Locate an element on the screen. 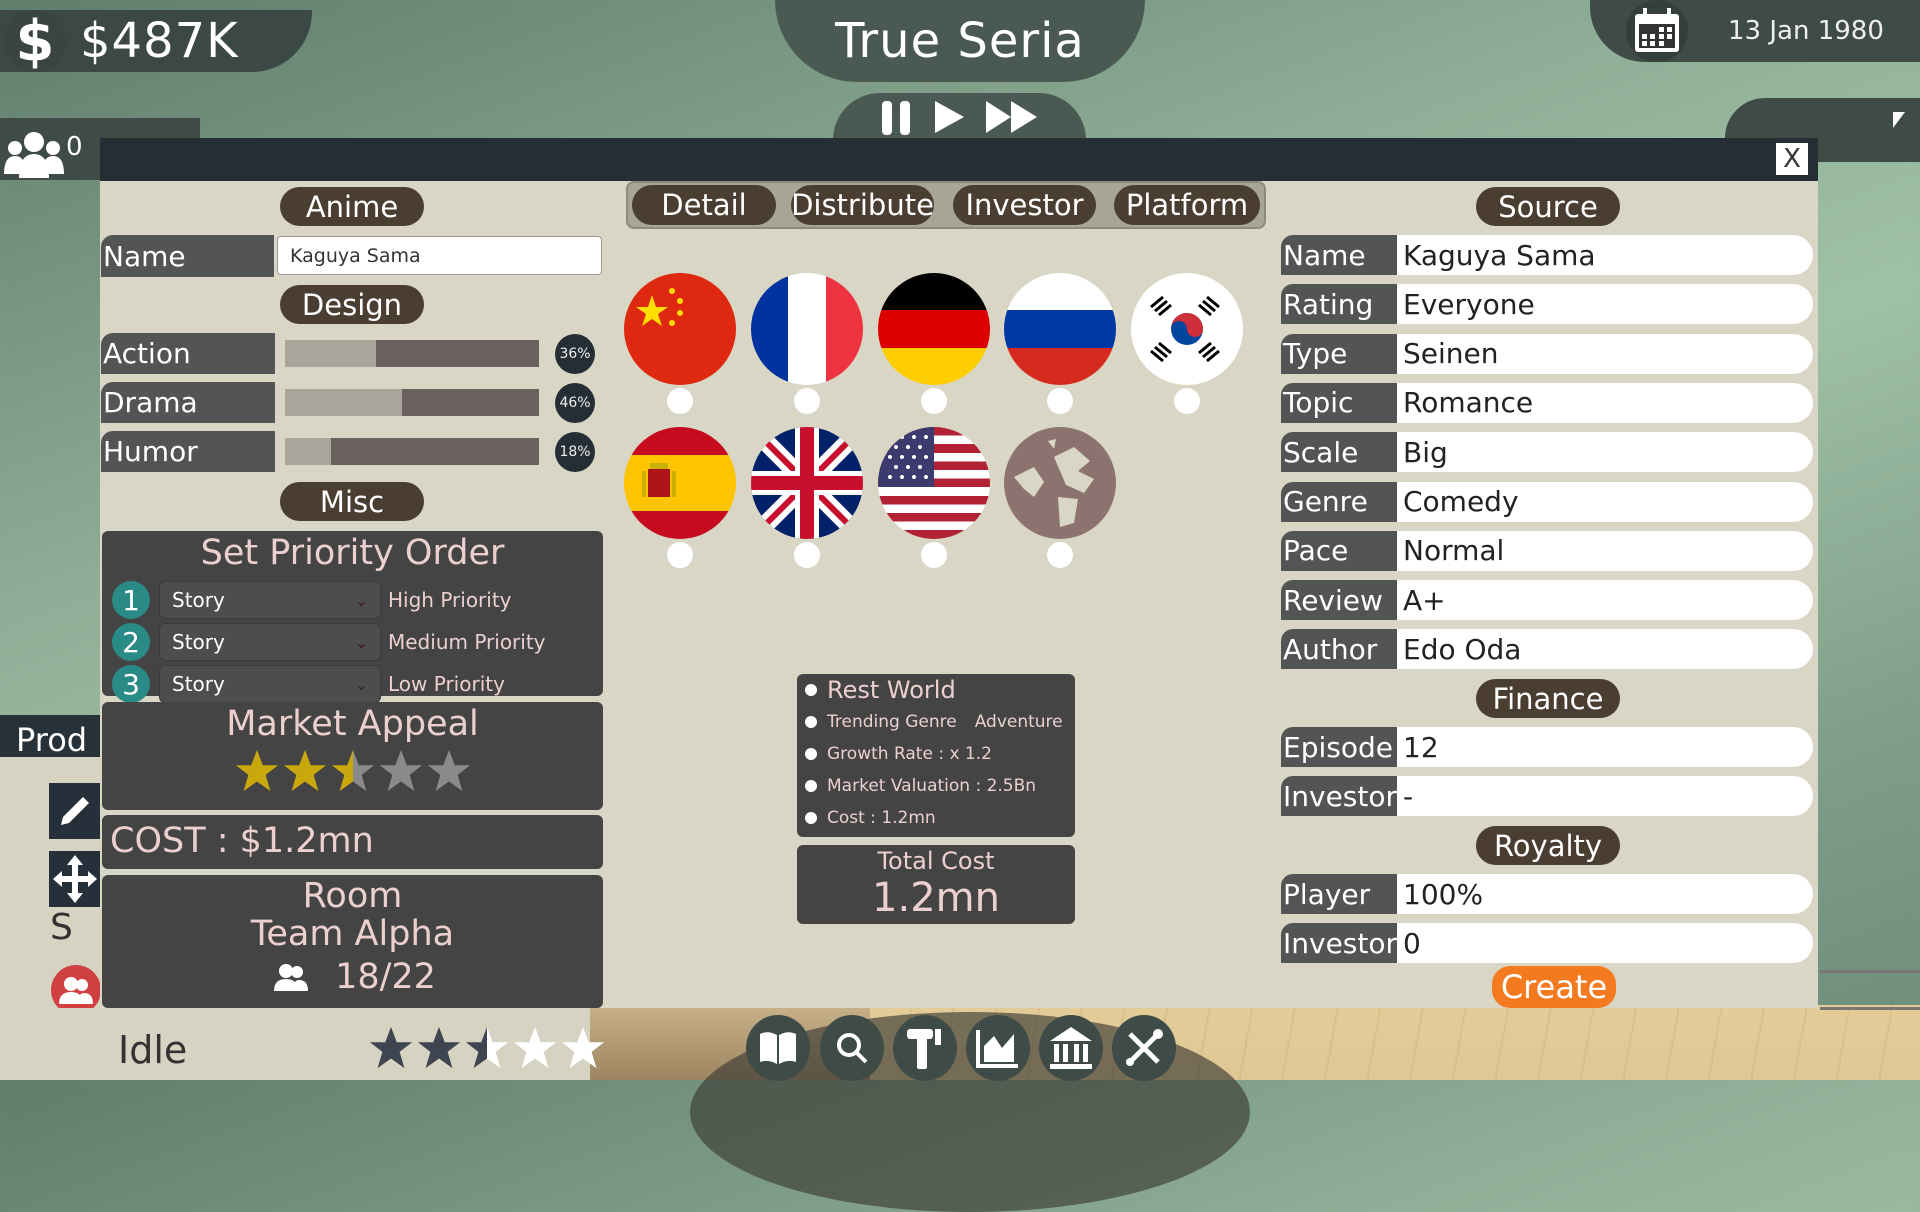  russia-radio is located at coordinates (1060, 401).